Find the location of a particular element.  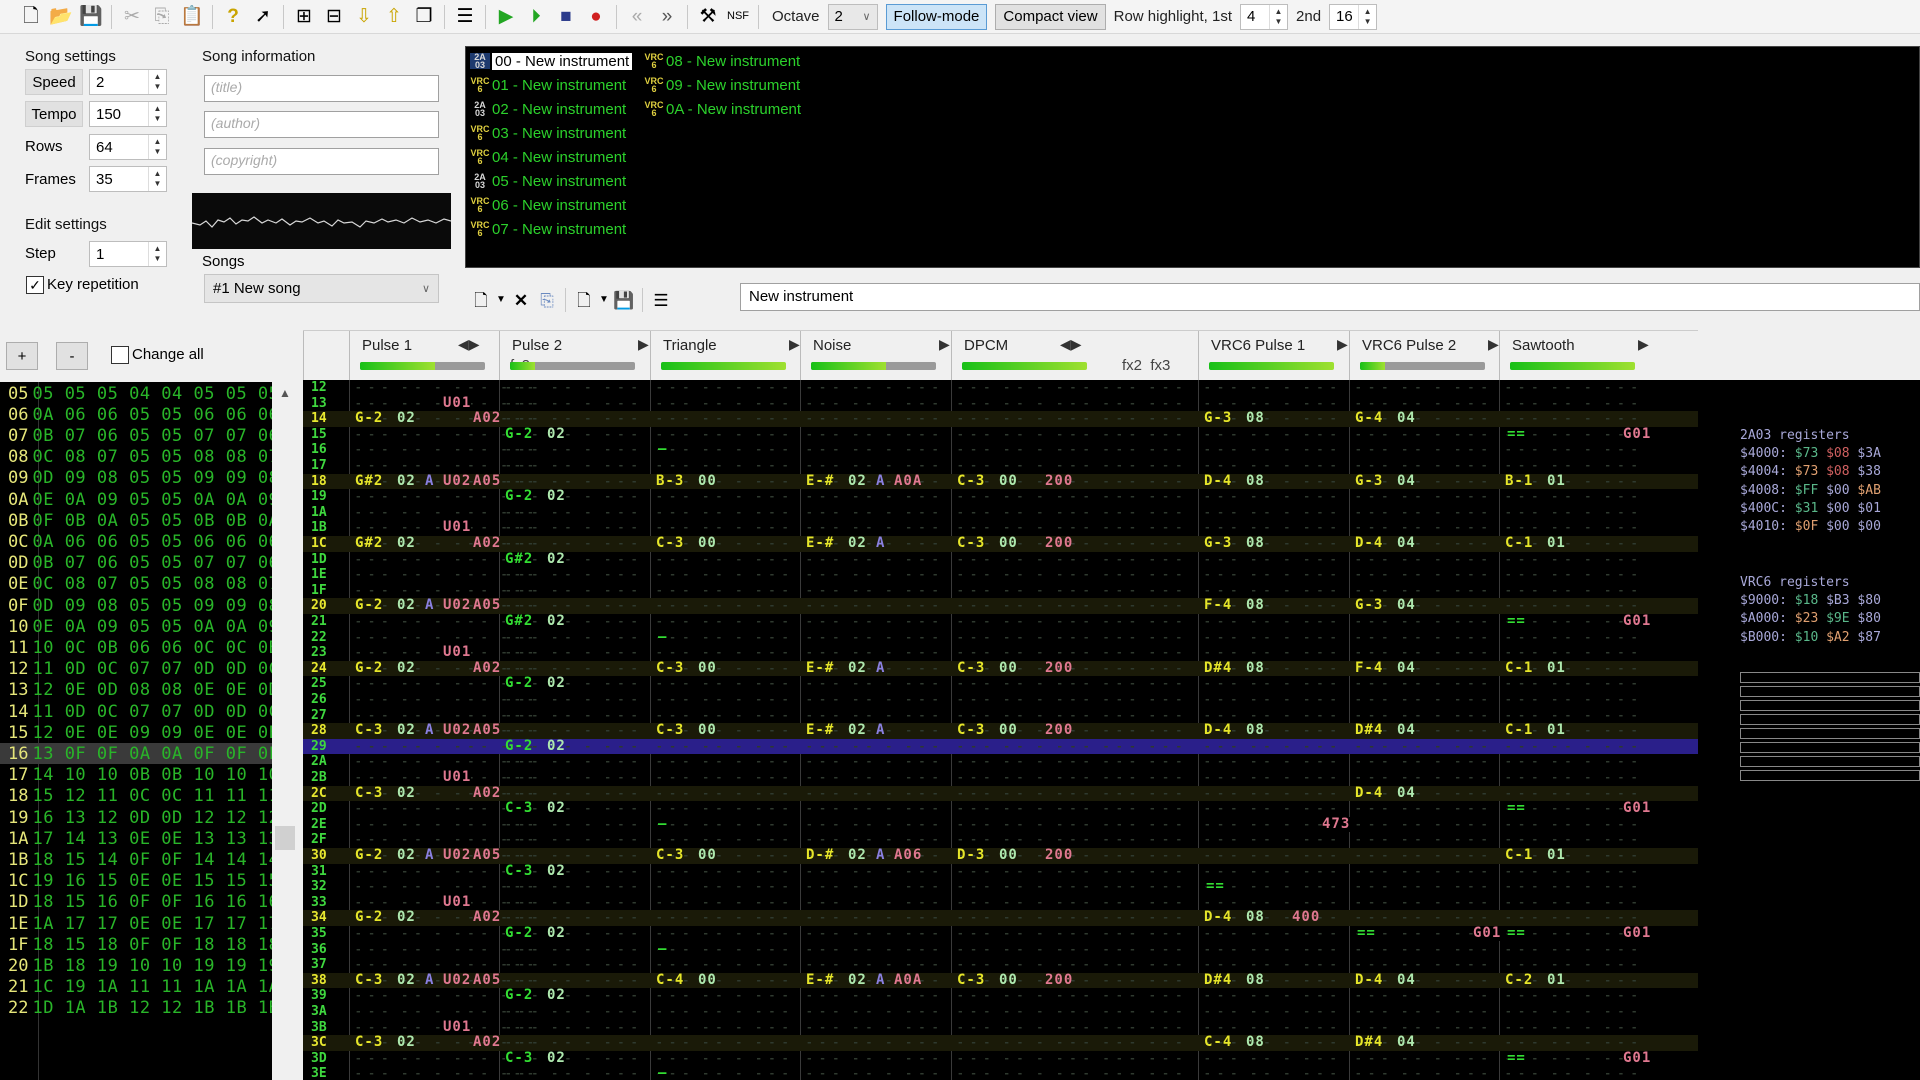

frame-row: 0D 0B 07 06 05 05 07 07 06 is located at coordinates (139, 563).